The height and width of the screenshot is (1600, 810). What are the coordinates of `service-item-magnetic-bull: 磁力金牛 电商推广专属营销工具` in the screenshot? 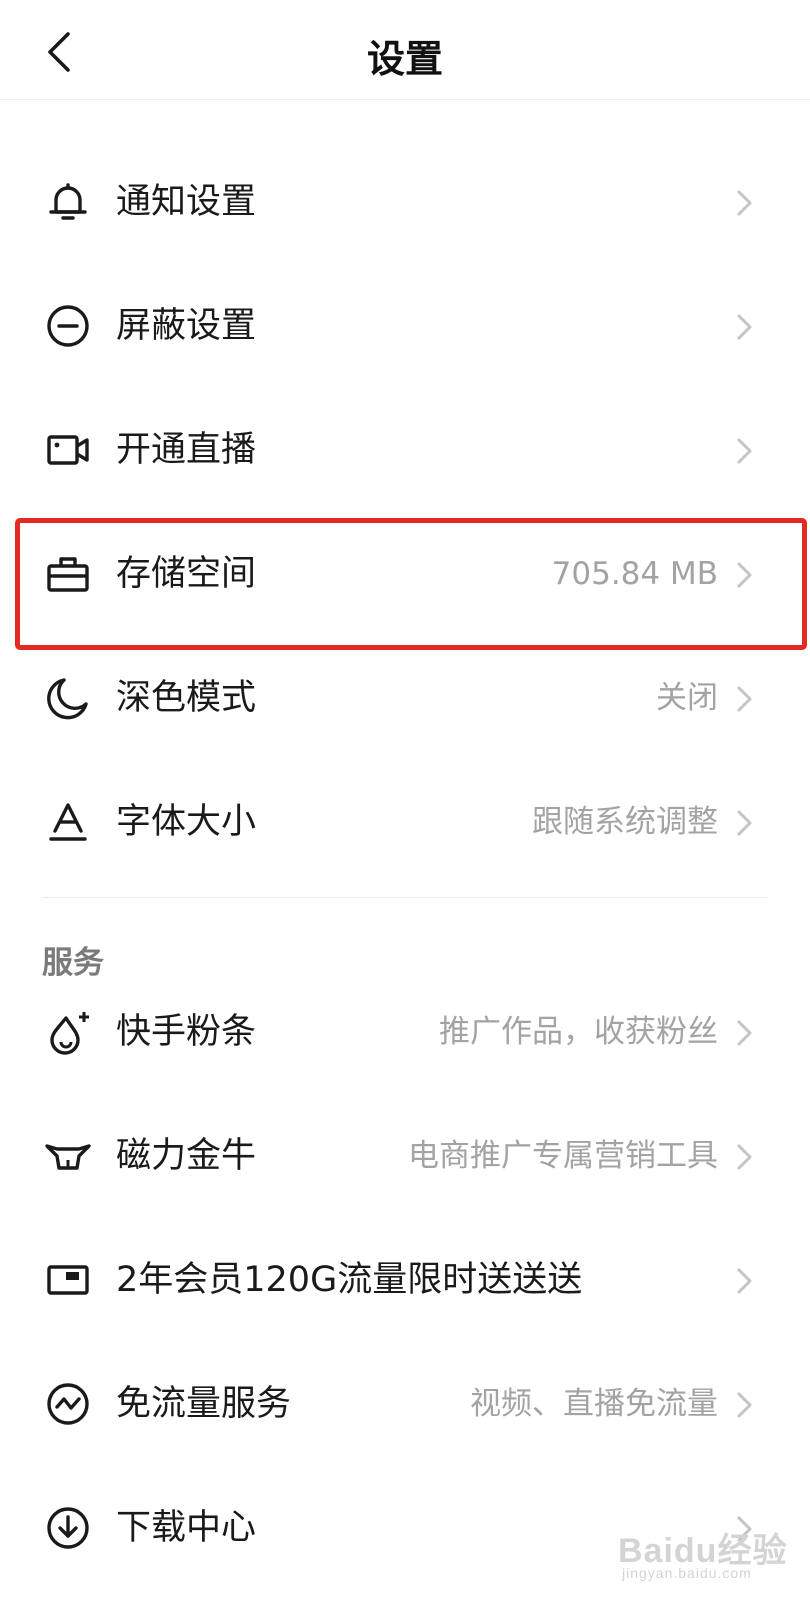 It's located at (405, 1156).